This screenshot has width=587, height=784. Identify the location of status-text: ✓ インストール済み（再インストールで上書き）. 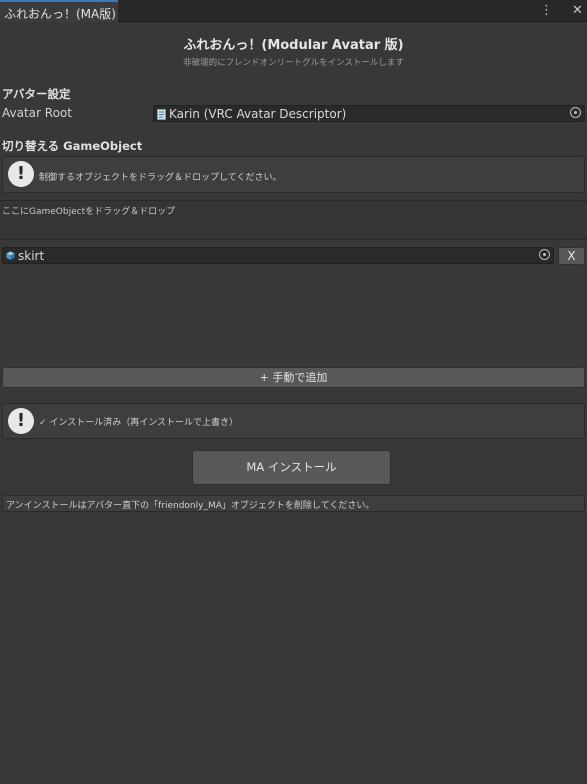
(139, 423).